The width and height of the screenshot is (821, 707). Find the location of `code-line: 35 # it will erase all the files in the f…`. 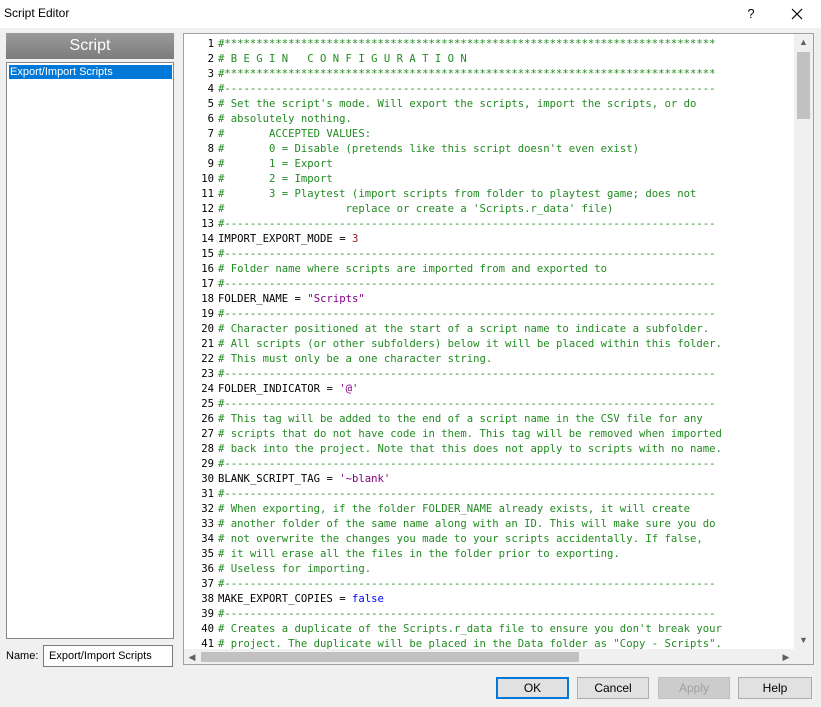

code-line: 35 # it will erase all the files in the f… is located at coordinates (482, 554).